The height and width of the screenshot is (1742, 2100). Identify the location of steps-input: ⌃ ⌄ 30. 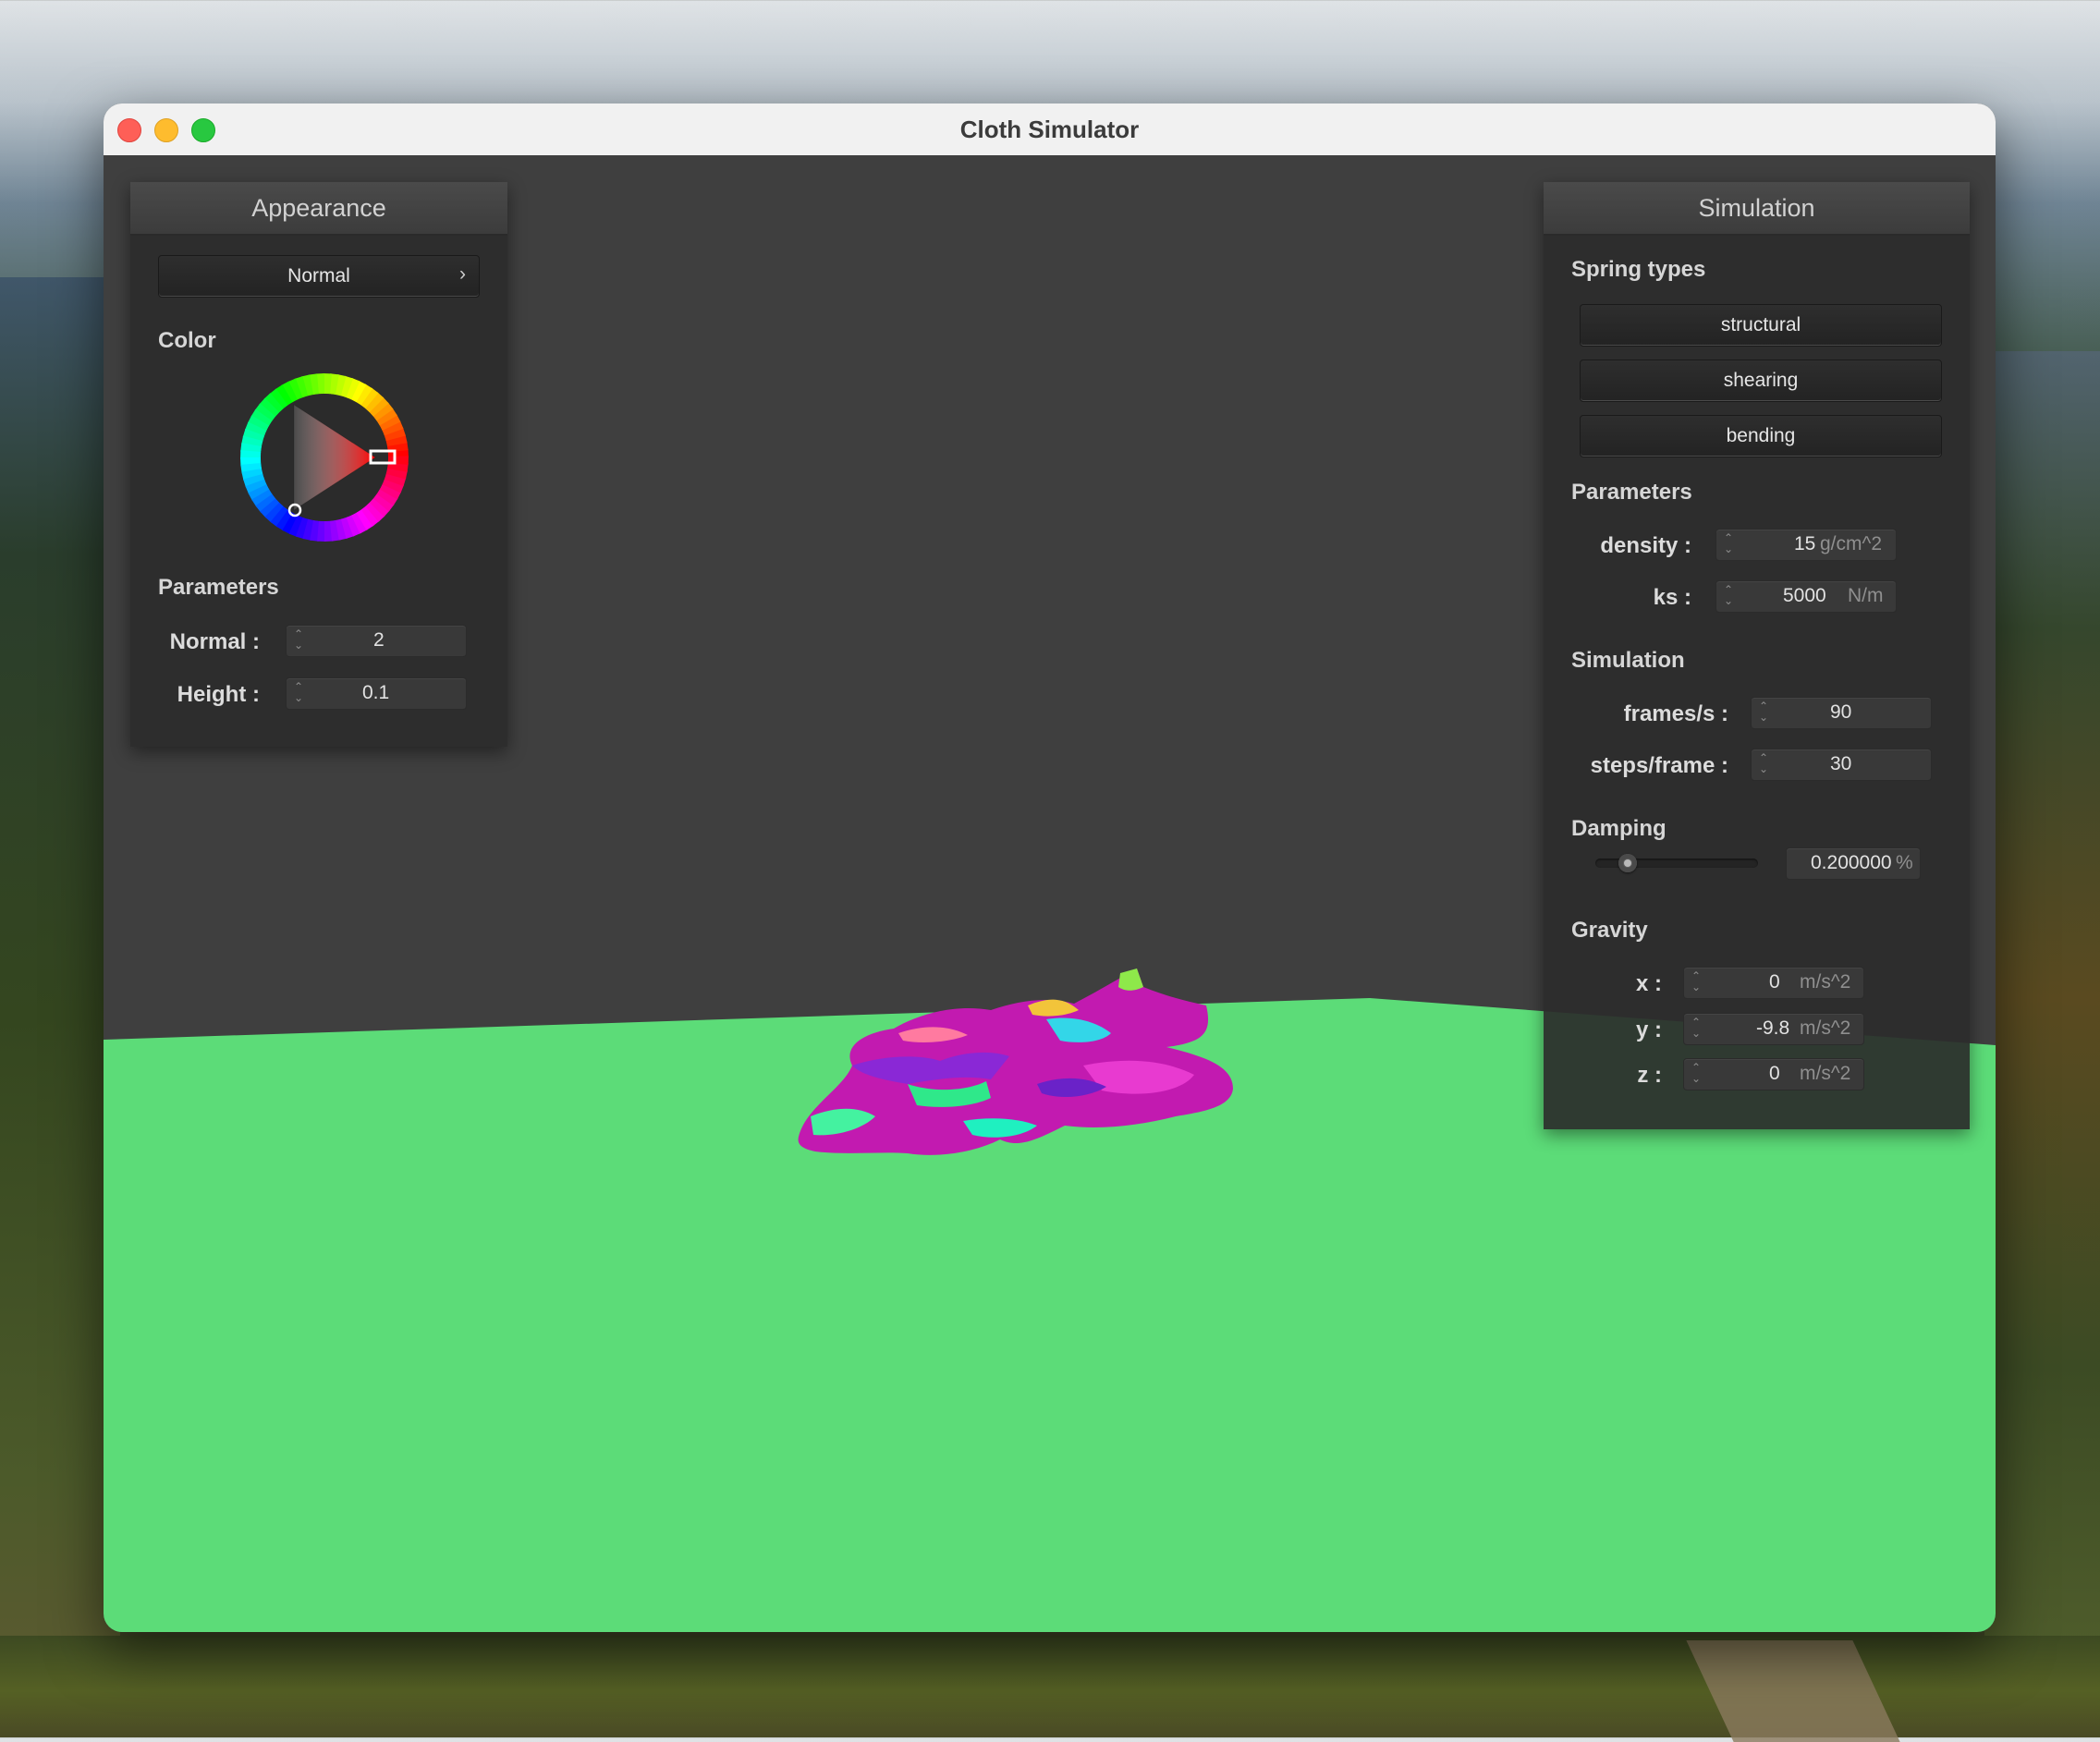
(1841, 765).